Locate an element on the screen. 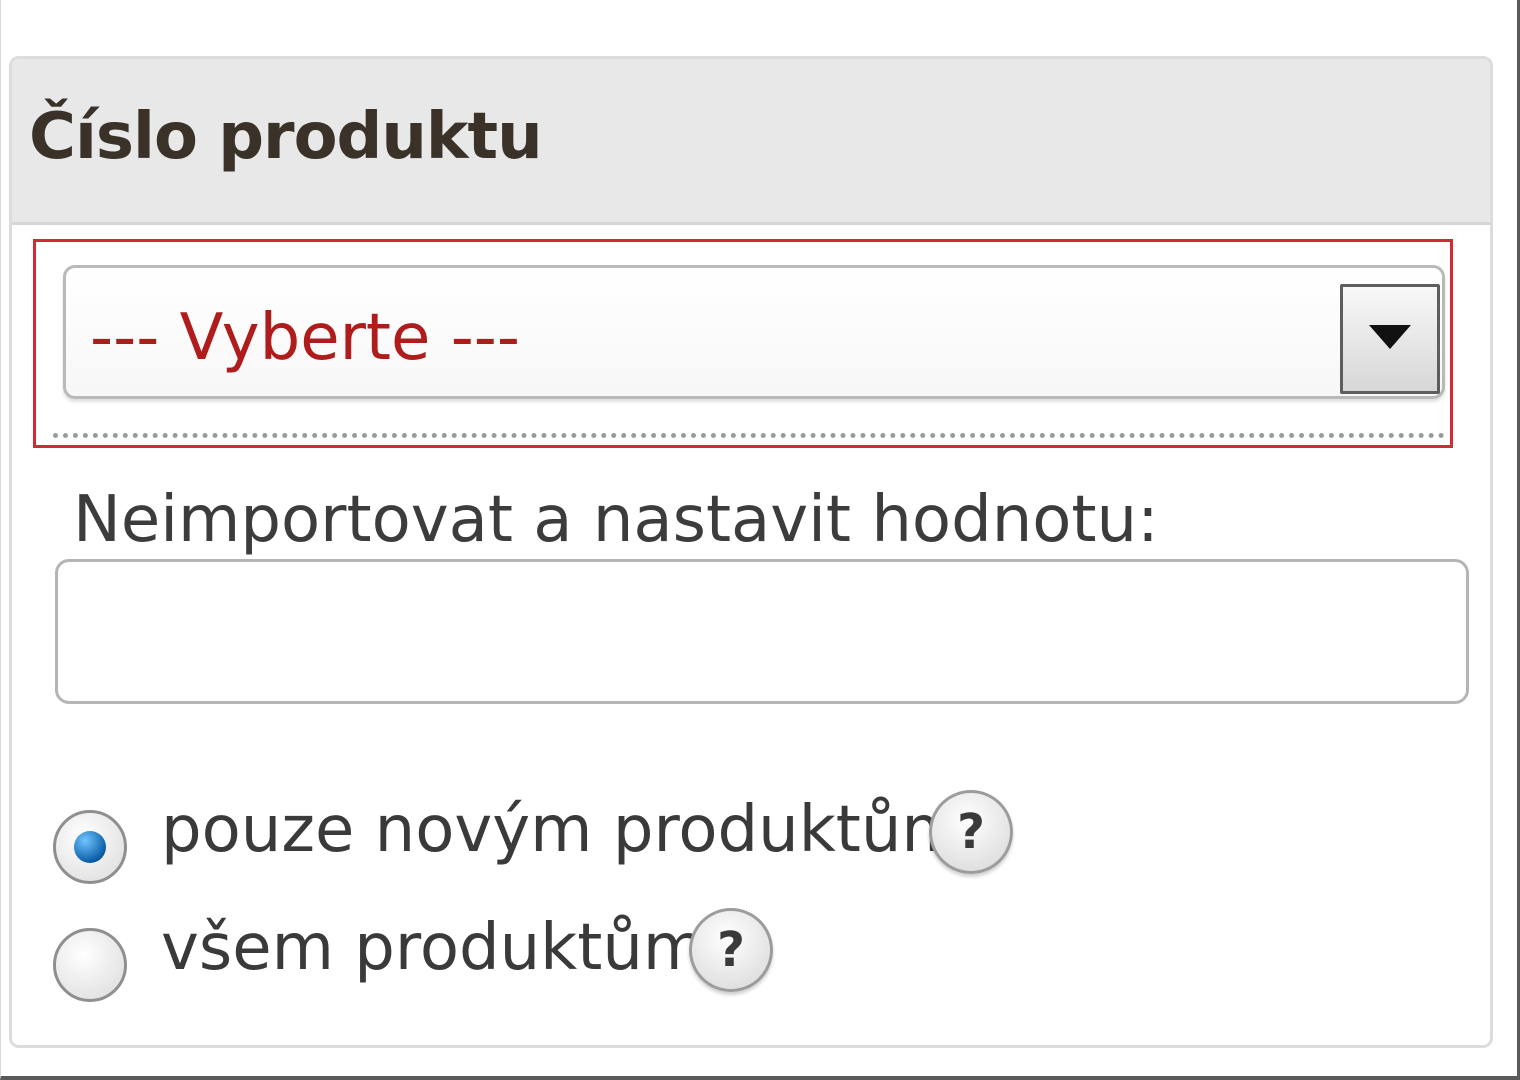 This screenshot has width=1520, height=1080. radio-new-products is located at coordinates (90, 847).